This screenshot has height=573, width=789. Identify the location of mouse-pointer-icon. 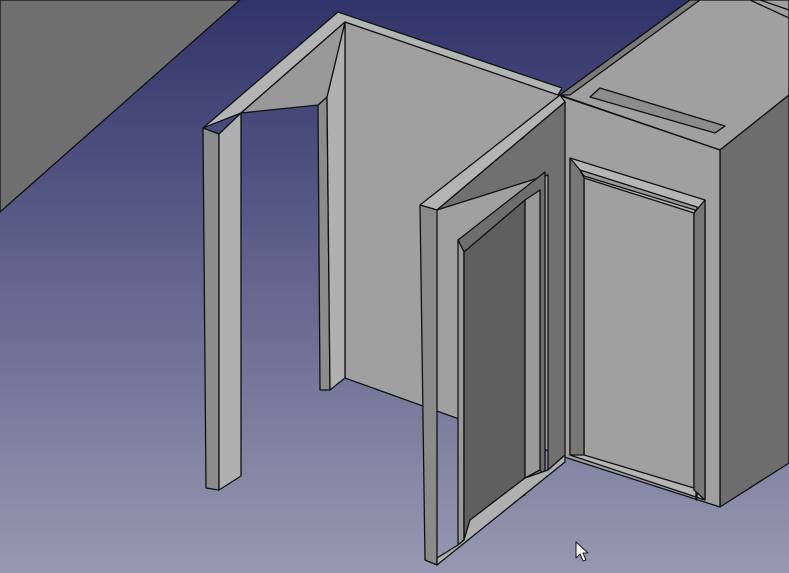
(582, 552).